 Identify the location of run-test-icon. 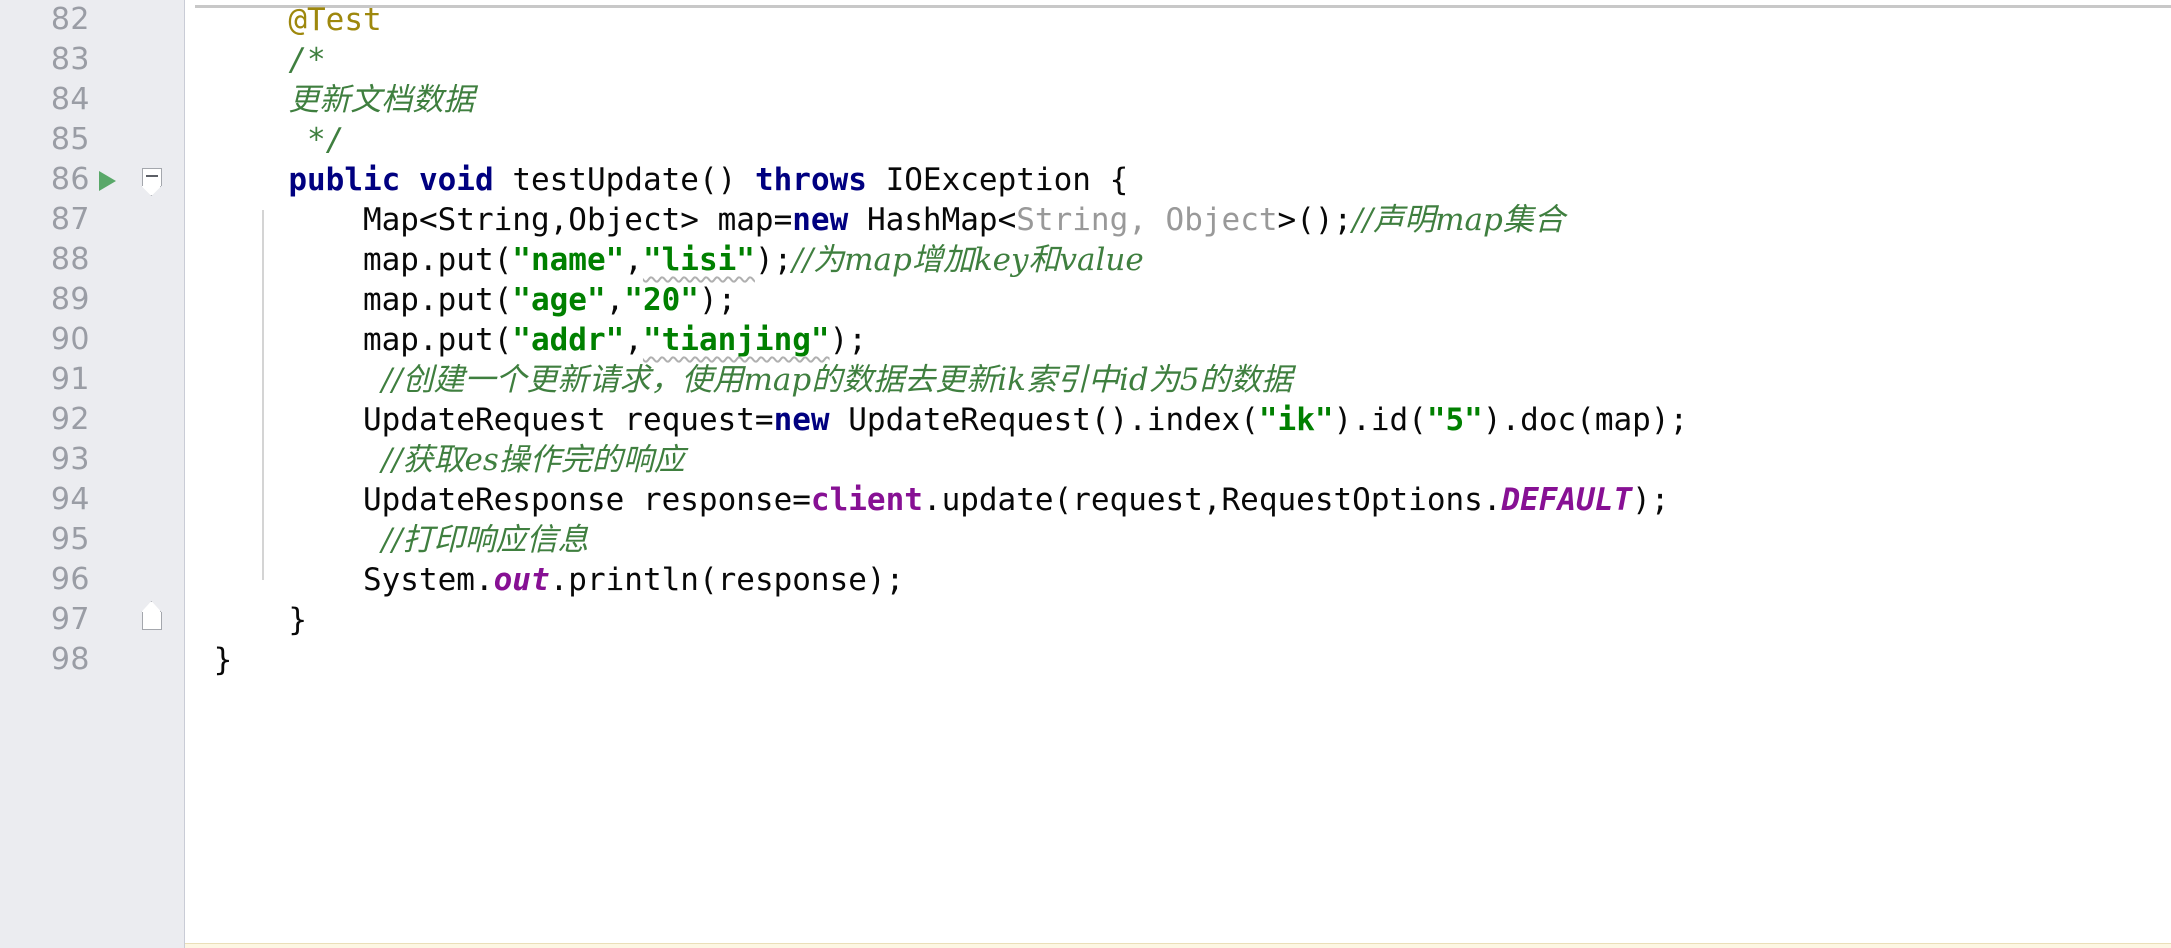
(110, 180).